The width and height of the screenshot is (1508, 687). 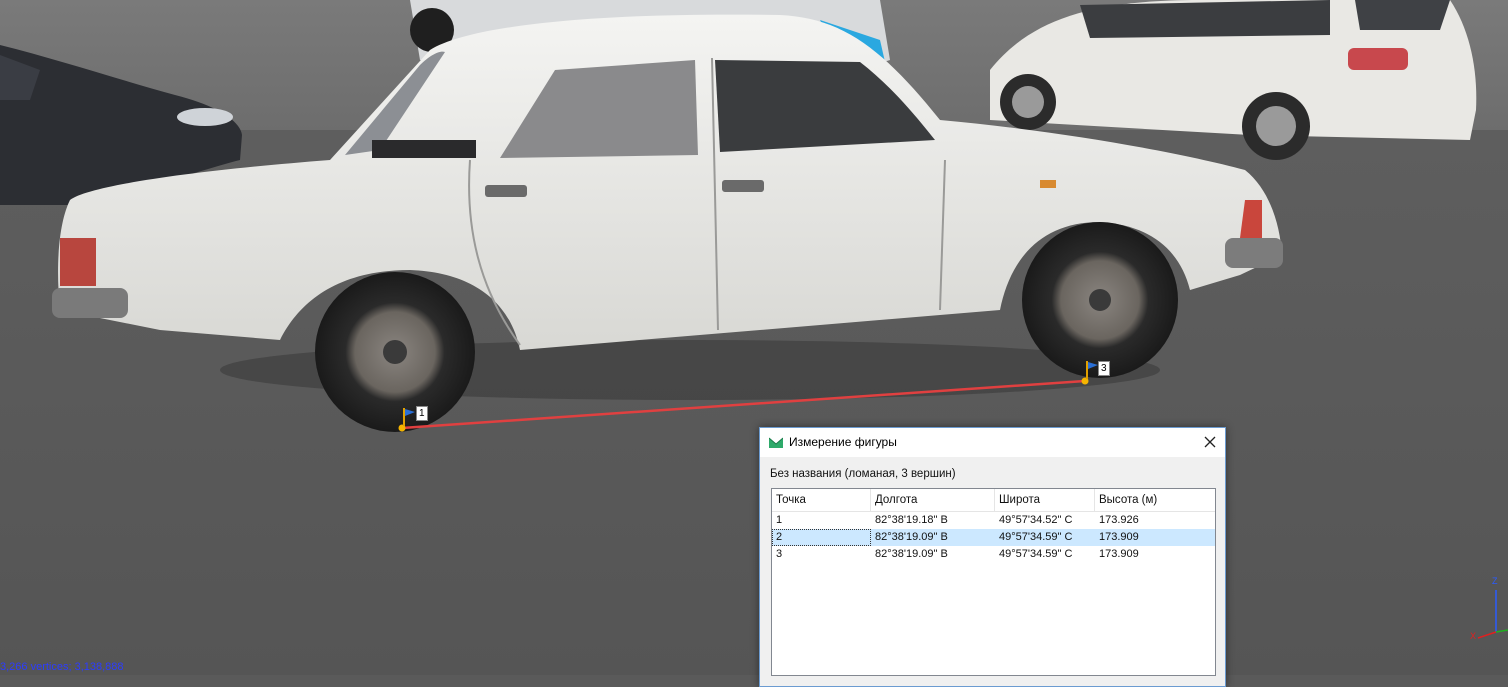 What do you see at coordinates (779, 520) in the screenshot?
I see `cell-point: 1` at bounding box center [779, 520].